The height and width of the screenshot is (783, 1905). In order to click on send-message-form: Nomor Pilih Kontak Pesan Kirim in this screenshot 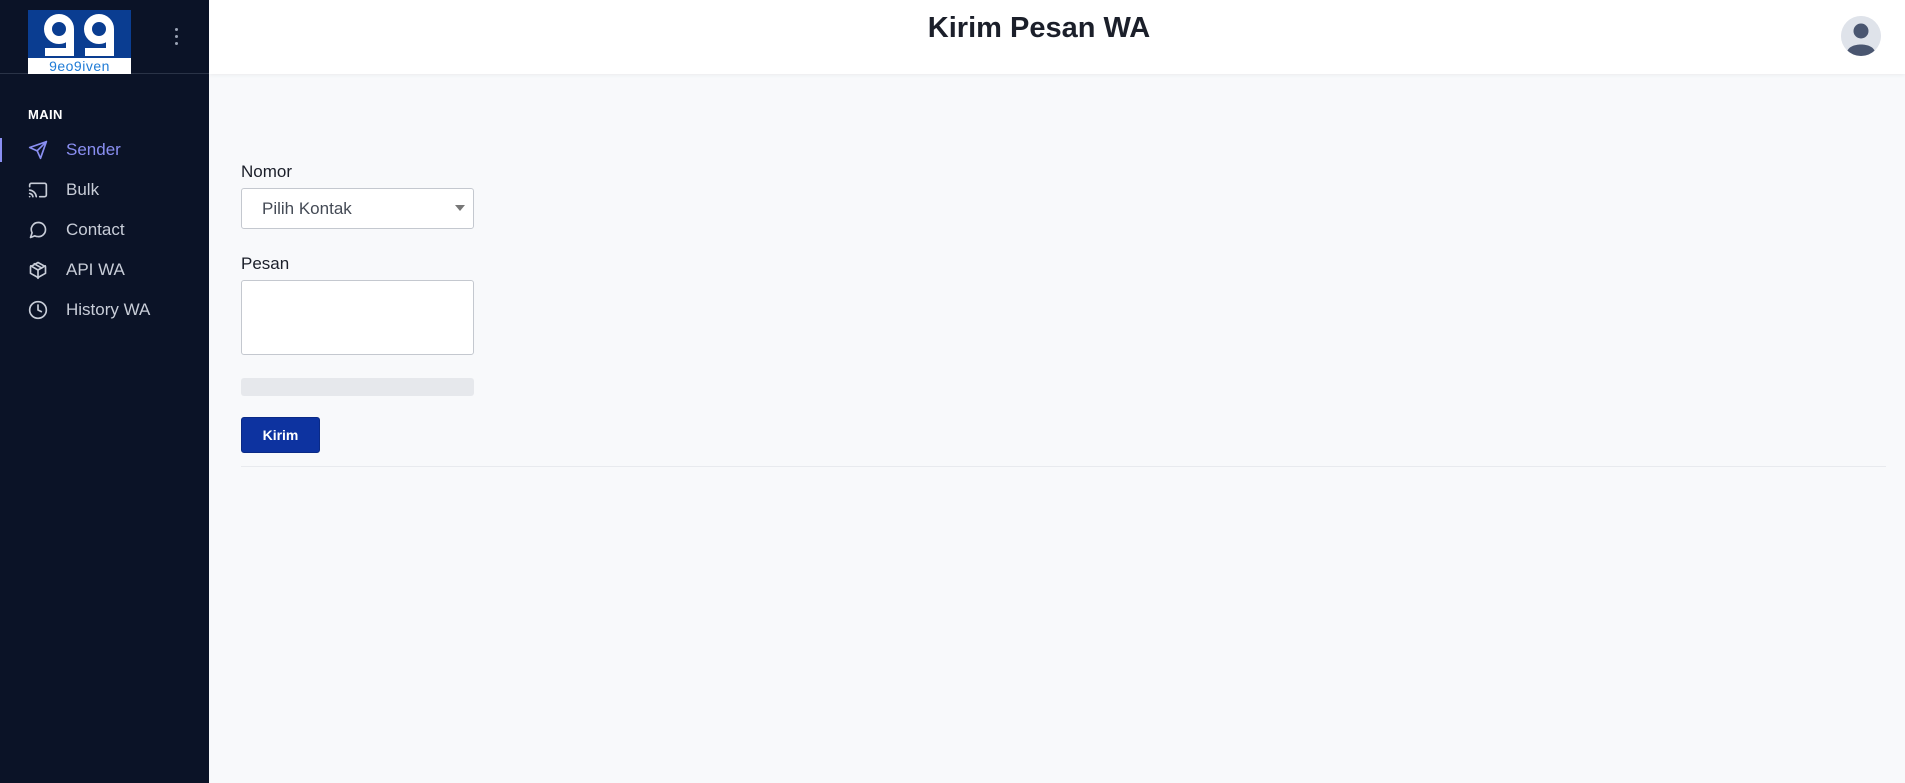, I will do `click(357, 307)`.